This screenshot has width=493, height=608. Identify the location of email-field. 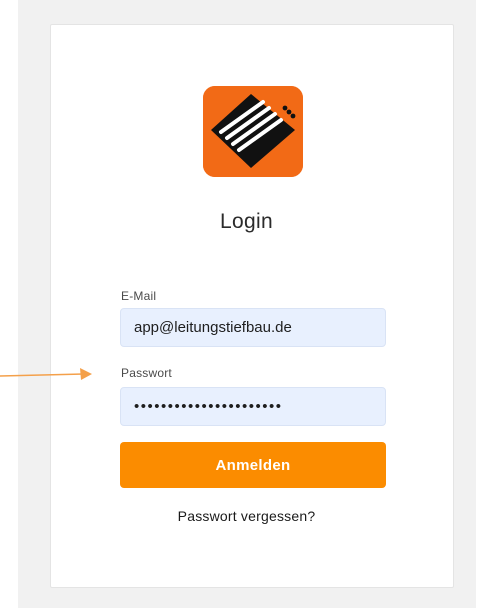
(253, 327).